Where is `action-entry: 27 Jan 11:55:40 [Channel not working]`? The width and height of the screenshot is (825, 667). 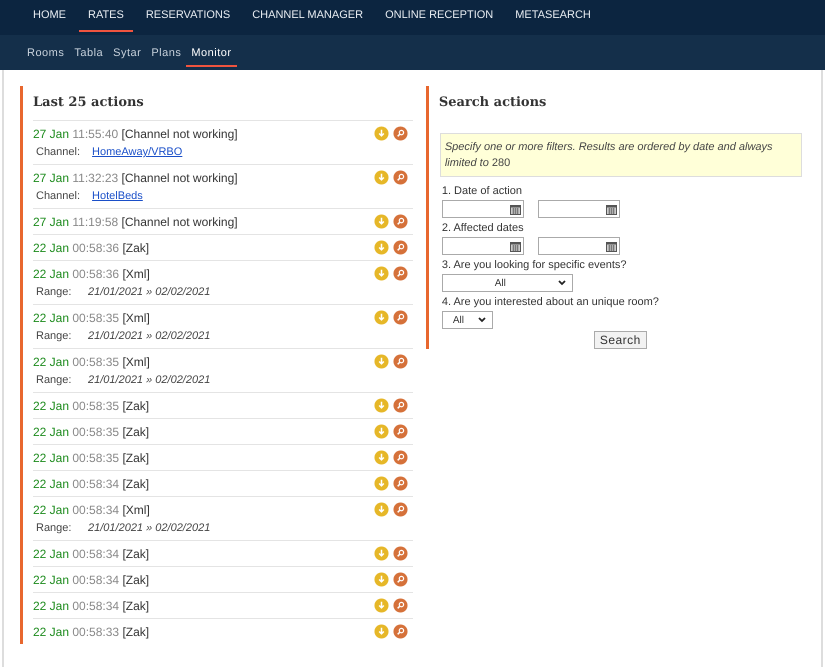
action-entry: 27 Jan 11:55:40 [Channel not working] is located at coordinates (135, 134).